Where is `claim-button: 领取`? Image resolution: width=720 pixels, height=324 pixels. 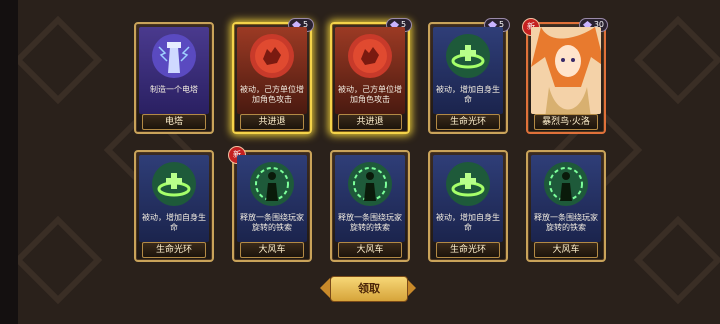 claim-button: 领取 is located at coordinates (368, 288).